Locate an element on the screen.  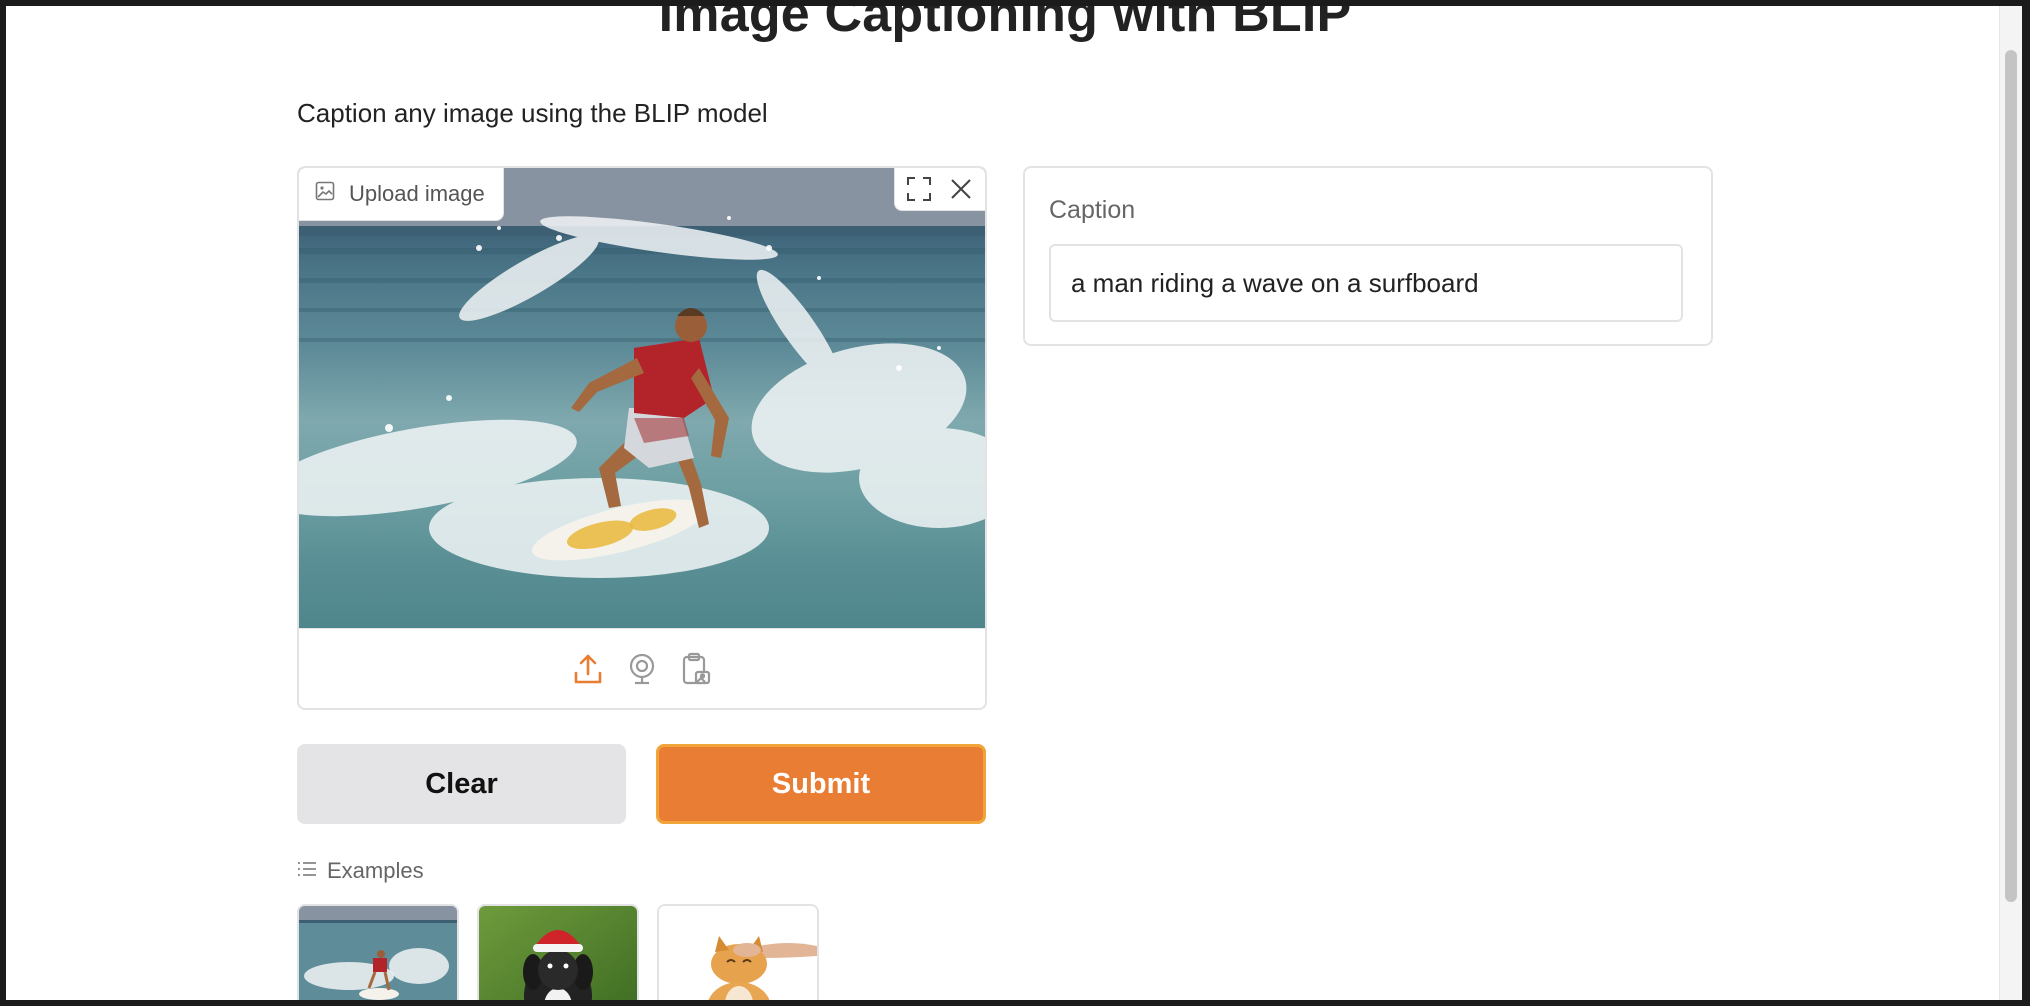
examples-label: Examples is located at coordinates (375, 870).